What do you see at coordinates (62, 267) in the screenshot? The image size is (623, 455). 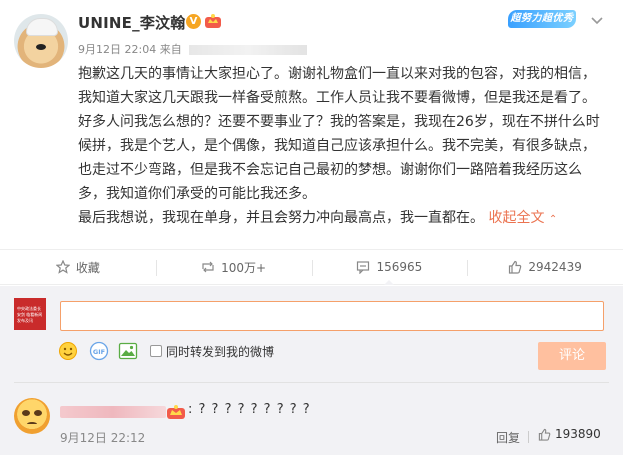 I see `star-icon` at bounding box center [62, 267].